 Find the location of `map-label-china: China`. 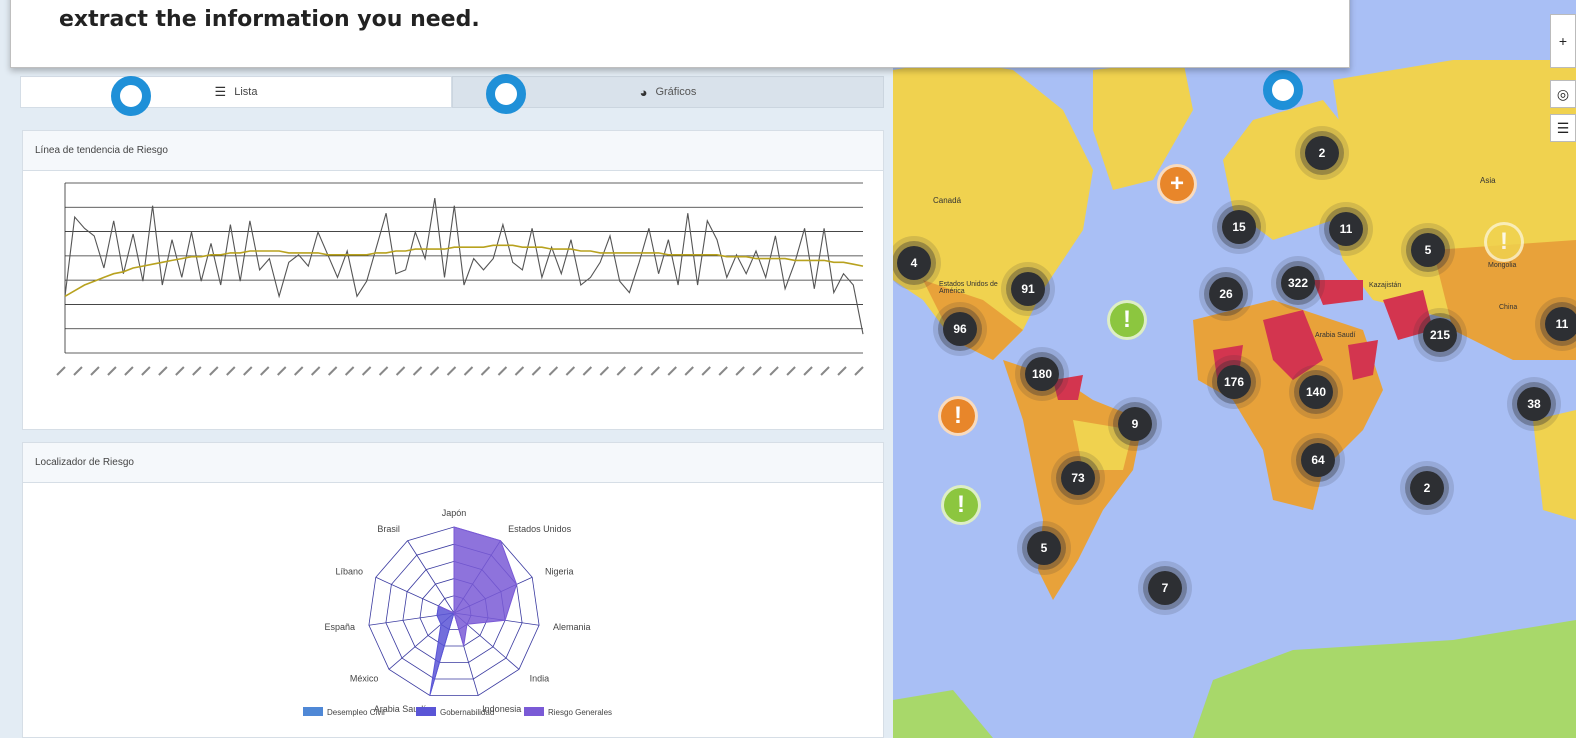

map-label-china: China is located at coordinates (1508, 307).